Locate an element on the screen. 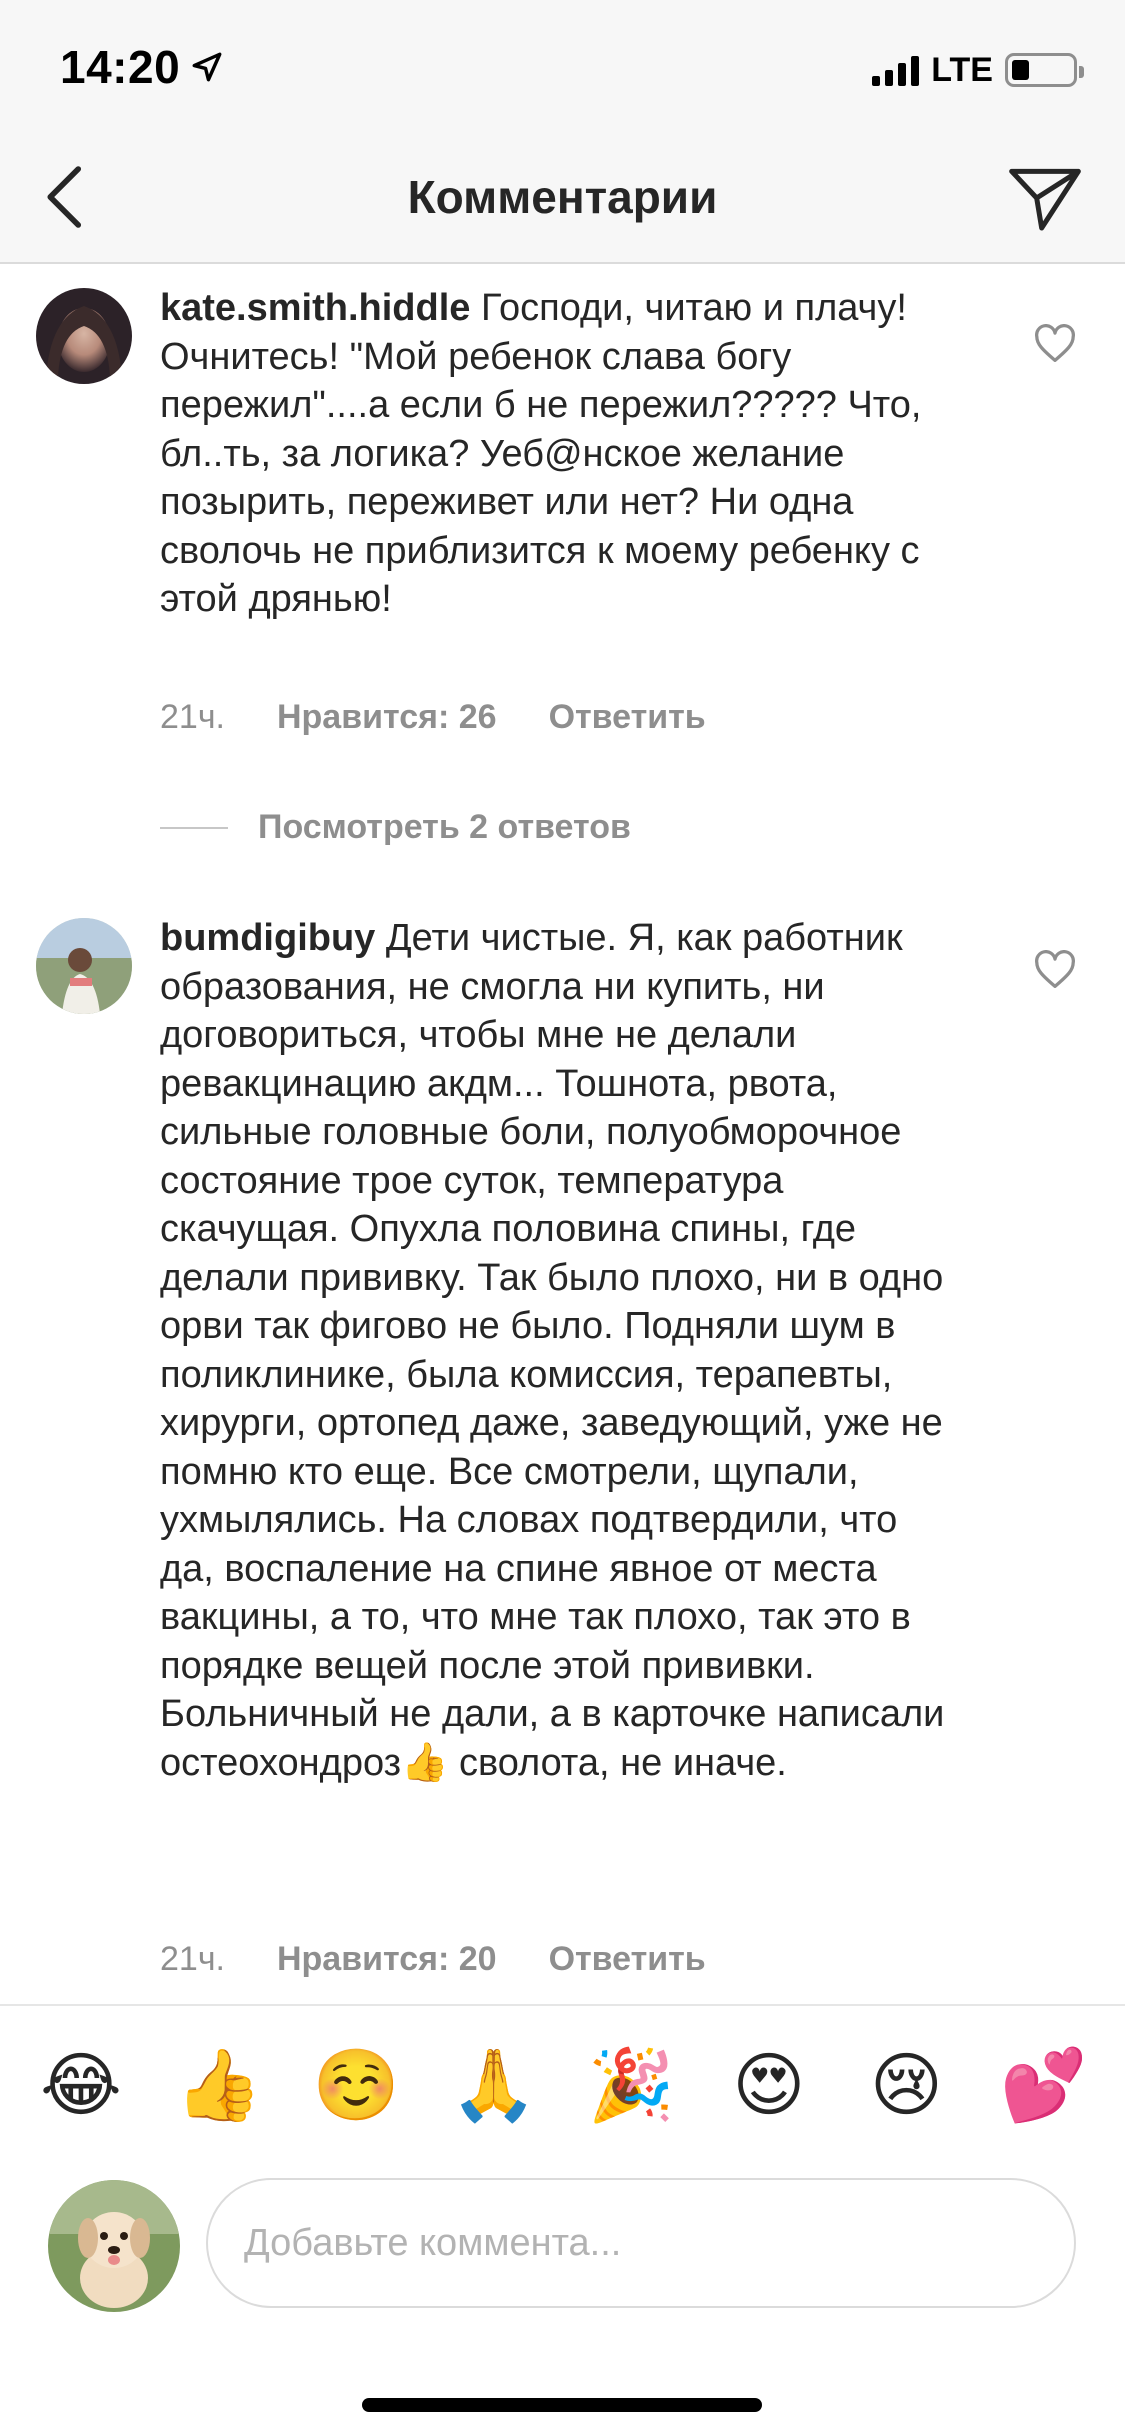 The height and width of the screenshot is (2436, 1125). home-indicator is located at coordinates (562, 2405).